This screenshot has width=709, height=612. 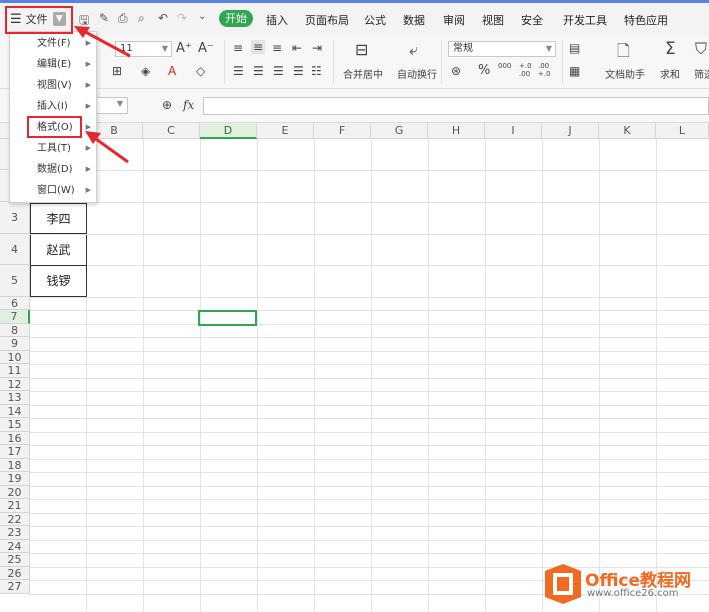 I want to click on watermark-url: www.office26.com, so click(x=633, y=593).